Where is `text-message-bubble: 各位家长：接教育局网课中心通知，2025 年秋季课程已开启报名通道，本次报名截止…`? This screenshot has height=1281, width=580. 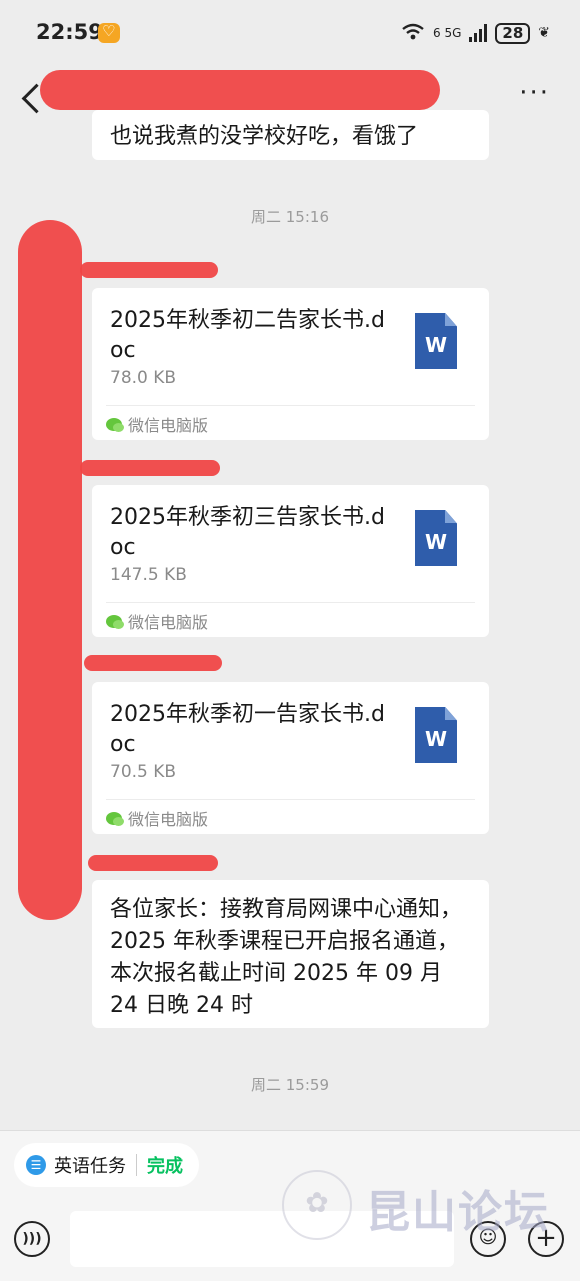 text-message-bubble: 各位家长：接教育局网课中心通知，2025 年秋季课程已开启报名通道，本次报名截止… is located at coordinates (290, 954).